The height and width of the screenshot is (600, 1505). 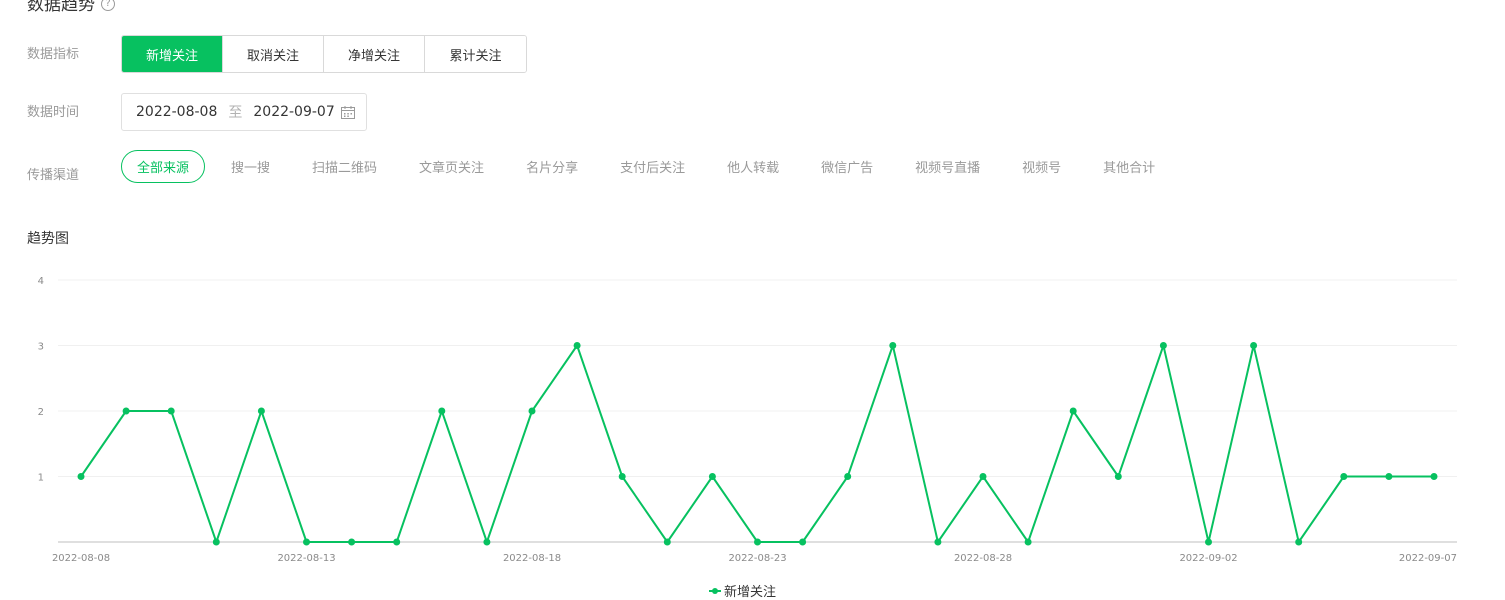 I want to click on chart-title: 趋势图, so click(x=48, y=239).